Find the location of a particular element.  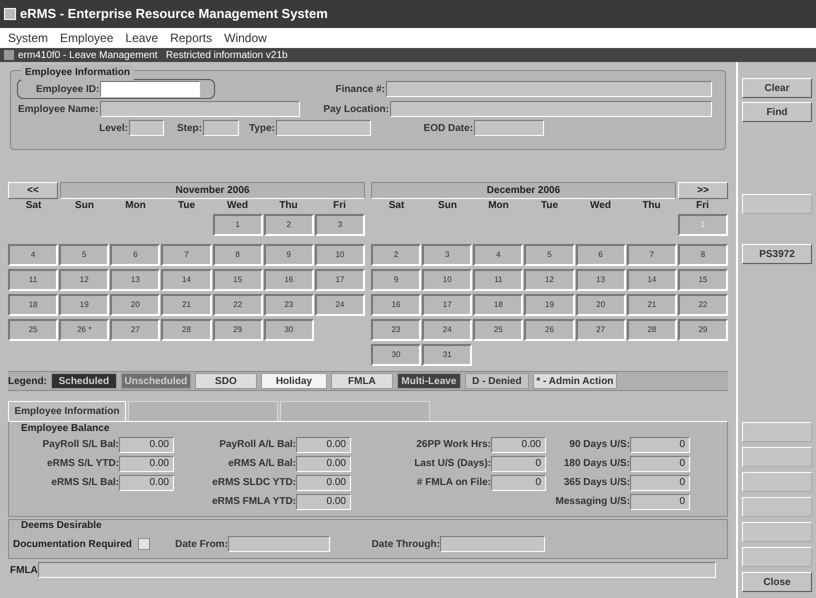

button: Find is located at coordinates (777, 112).